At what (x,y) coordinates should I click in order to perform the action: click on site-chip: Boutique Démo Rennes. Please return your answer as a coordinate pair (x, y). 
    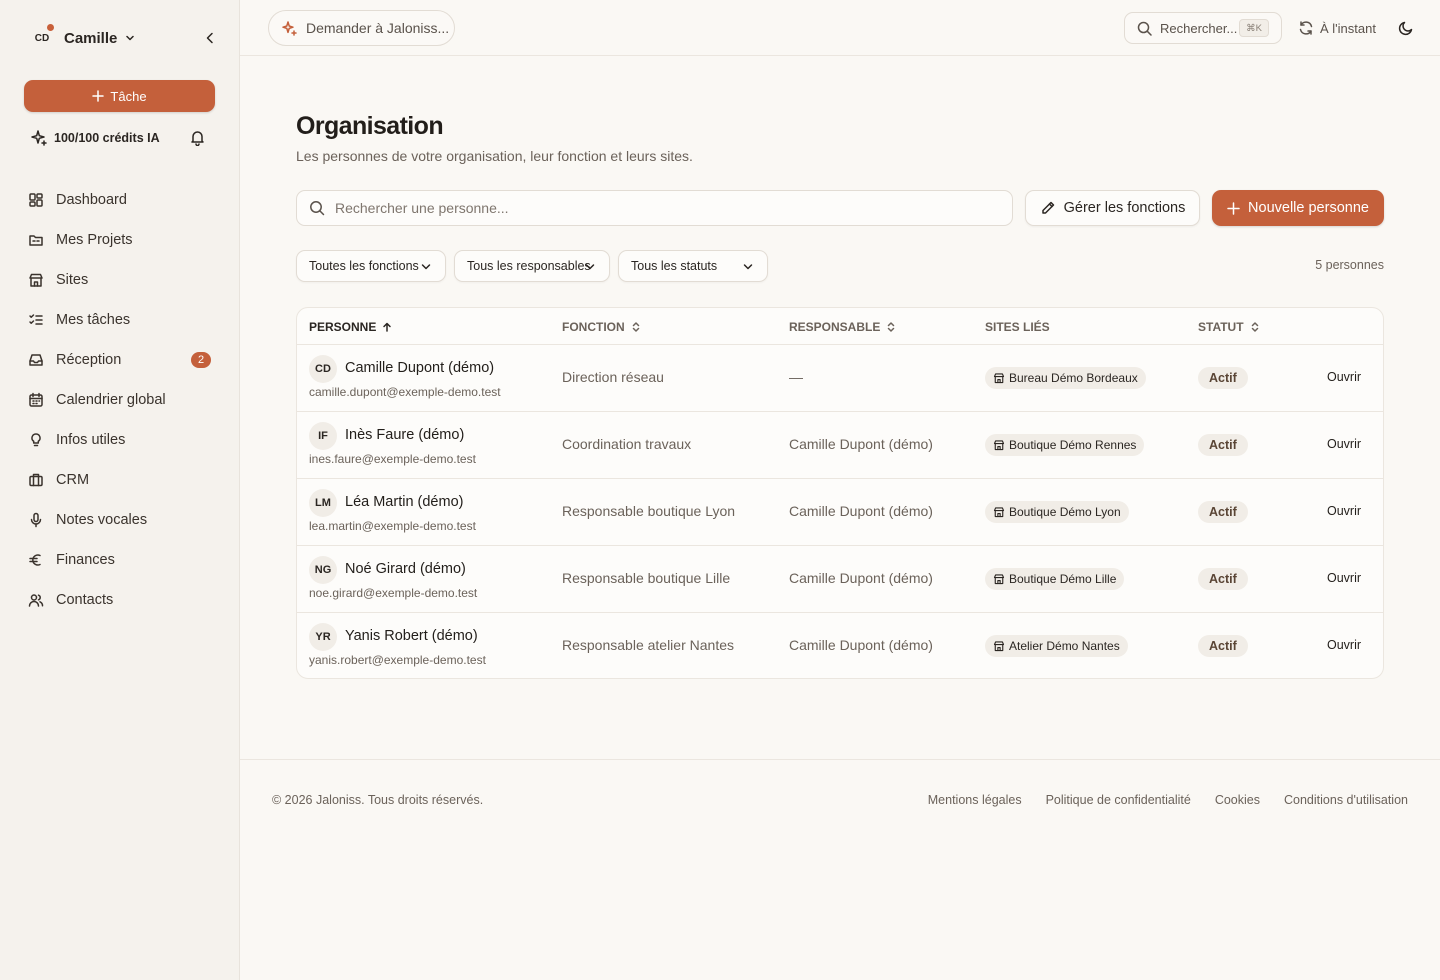
    Looking at the image, I should click on (1065, 445).